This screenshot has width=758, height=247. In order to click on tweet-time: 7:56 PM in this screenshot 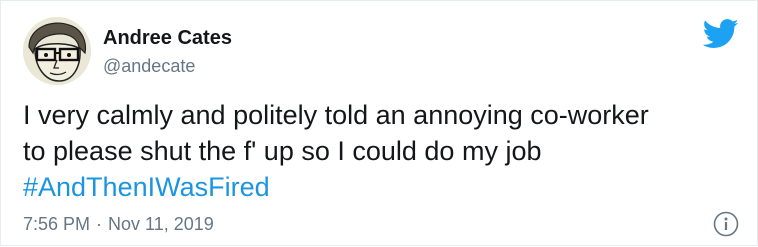, I will do `click(57, 224)`.